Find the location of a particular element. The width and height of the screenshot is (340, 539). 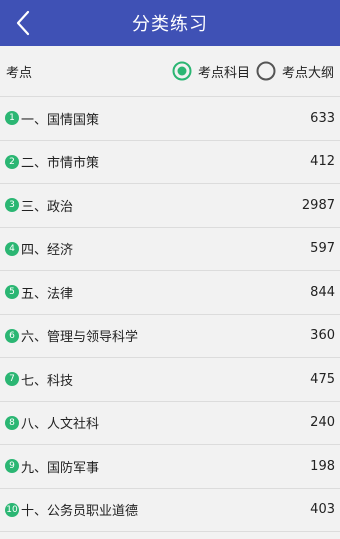

list-item: 9 九、国防军事 198 is located at coordinates (170, 467).